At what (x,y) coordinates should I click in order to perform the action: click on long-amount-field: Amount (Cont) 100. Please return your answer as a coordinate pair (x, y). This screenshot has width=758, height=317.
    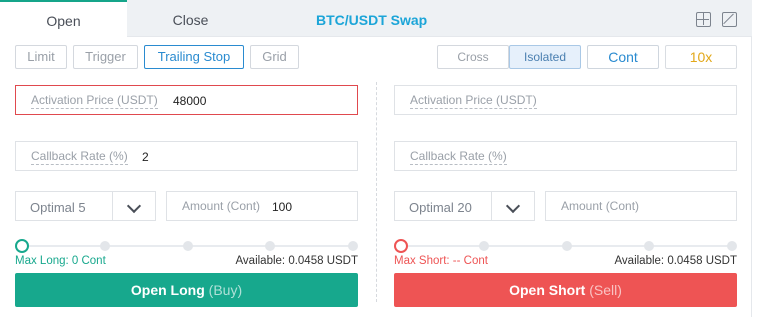
    Looking at the image, I should click on (262, 206).